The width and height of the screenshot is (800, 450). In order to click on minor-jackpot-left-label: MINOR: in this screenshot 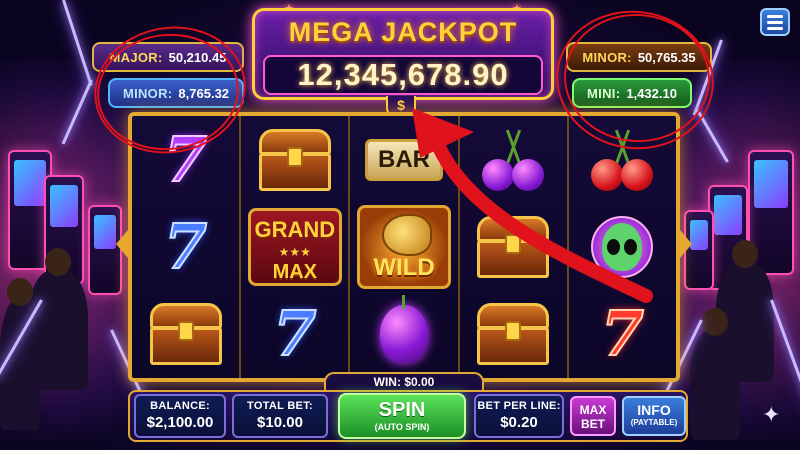, I will do `click(147, 93)`.